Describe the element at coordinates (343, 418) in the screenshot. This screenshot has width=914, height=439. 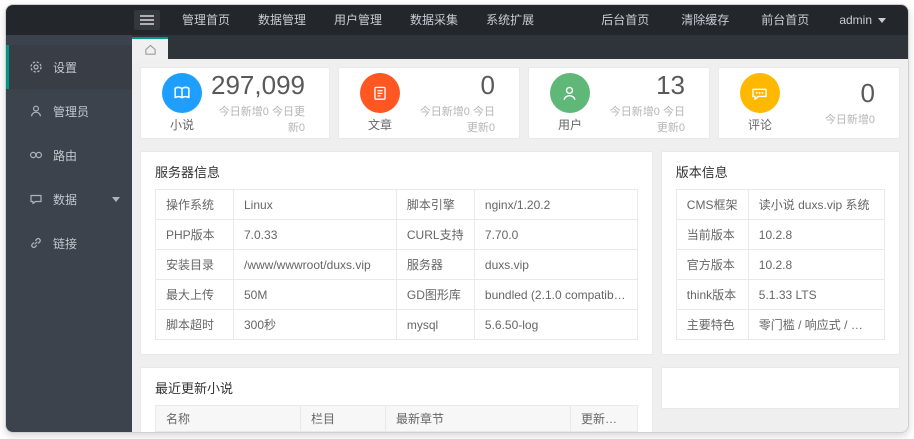
I see `column-header: 栏目` at that location.